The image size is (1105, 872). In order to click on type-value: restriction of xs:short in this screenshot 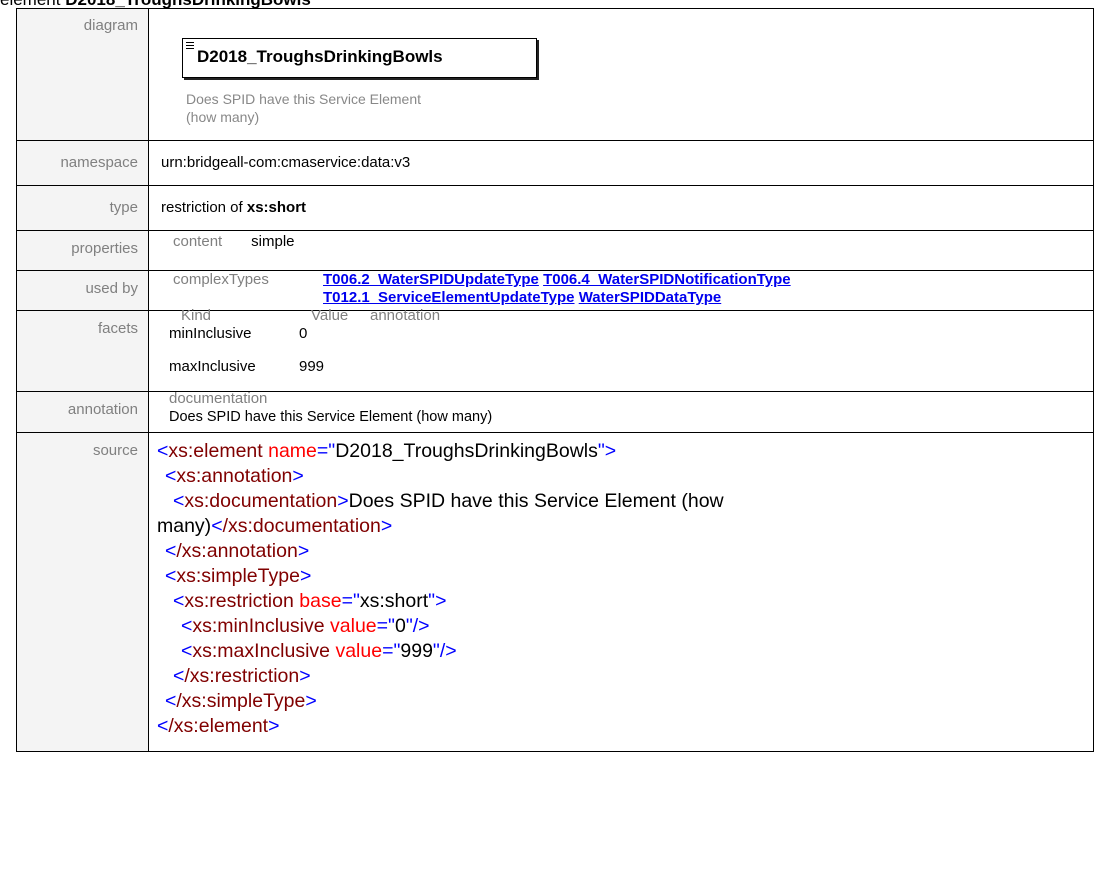, I will do `click(621, 208)`.